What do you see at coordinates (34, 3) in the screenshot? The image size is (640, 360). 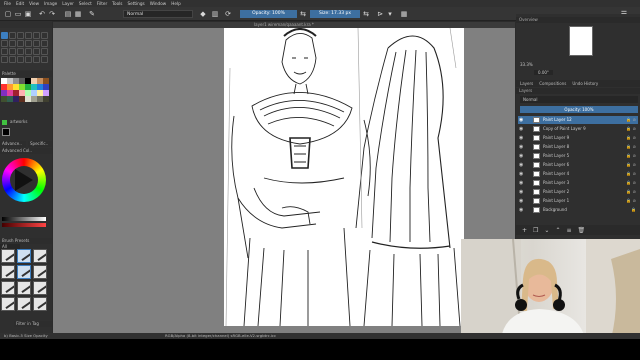 I see `menu-view: View` at bounding box center [34, 3].